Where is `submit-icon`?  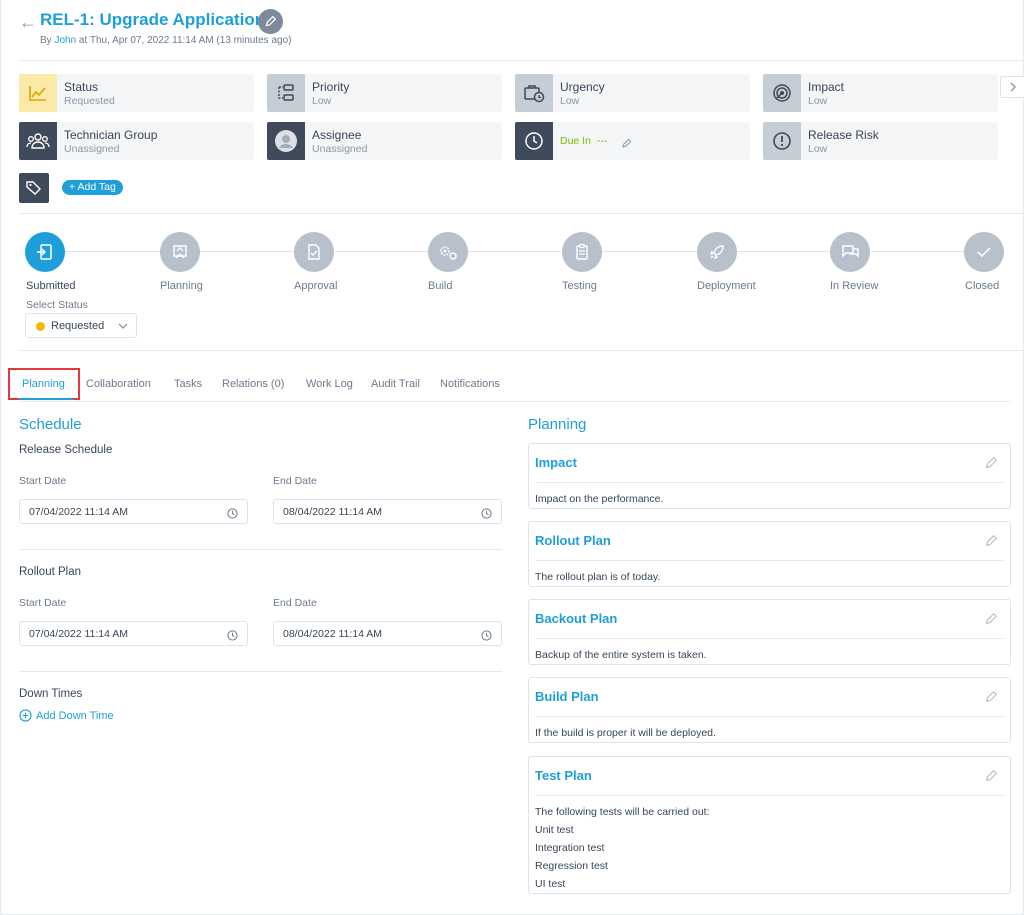
submit-icon is located at coordinates (44, 252).